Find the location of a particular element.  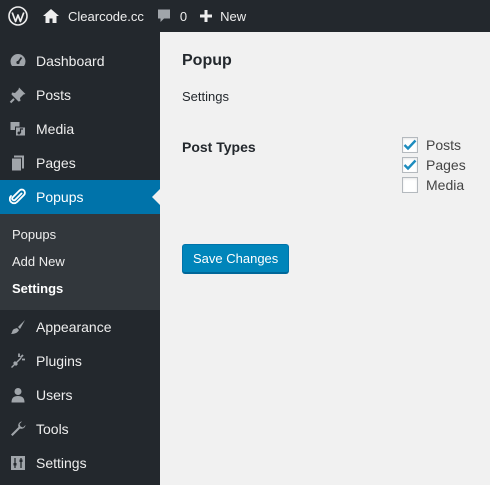

menu-item-plugins: Plugins is located at coordinates (80, 361).